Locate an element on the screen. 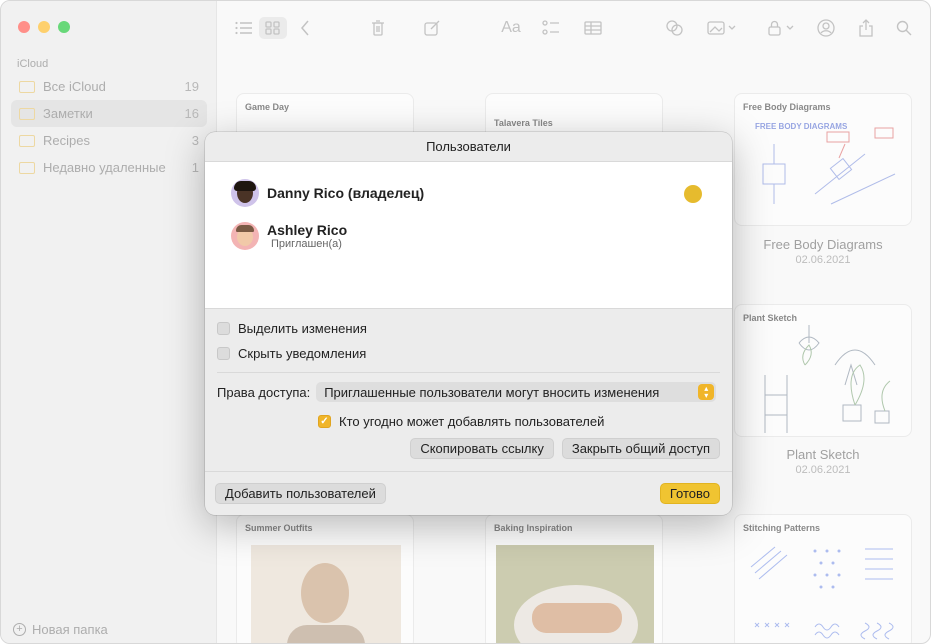 This screenshot has height=644, width=931. popup-chevrons-icon: ▴ ▾ is located at coordinates (706, 392).